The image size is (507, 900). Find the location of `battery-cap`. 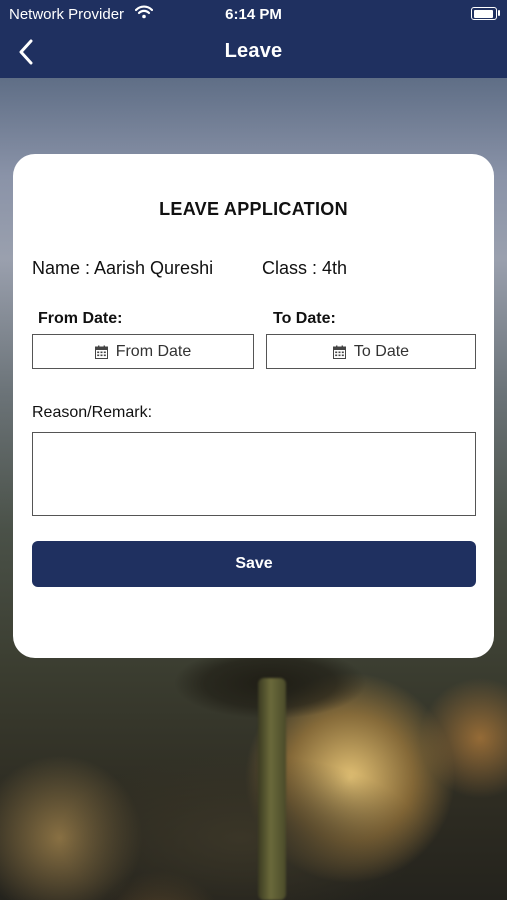

battery-cap is located at coordinates (499, 13).